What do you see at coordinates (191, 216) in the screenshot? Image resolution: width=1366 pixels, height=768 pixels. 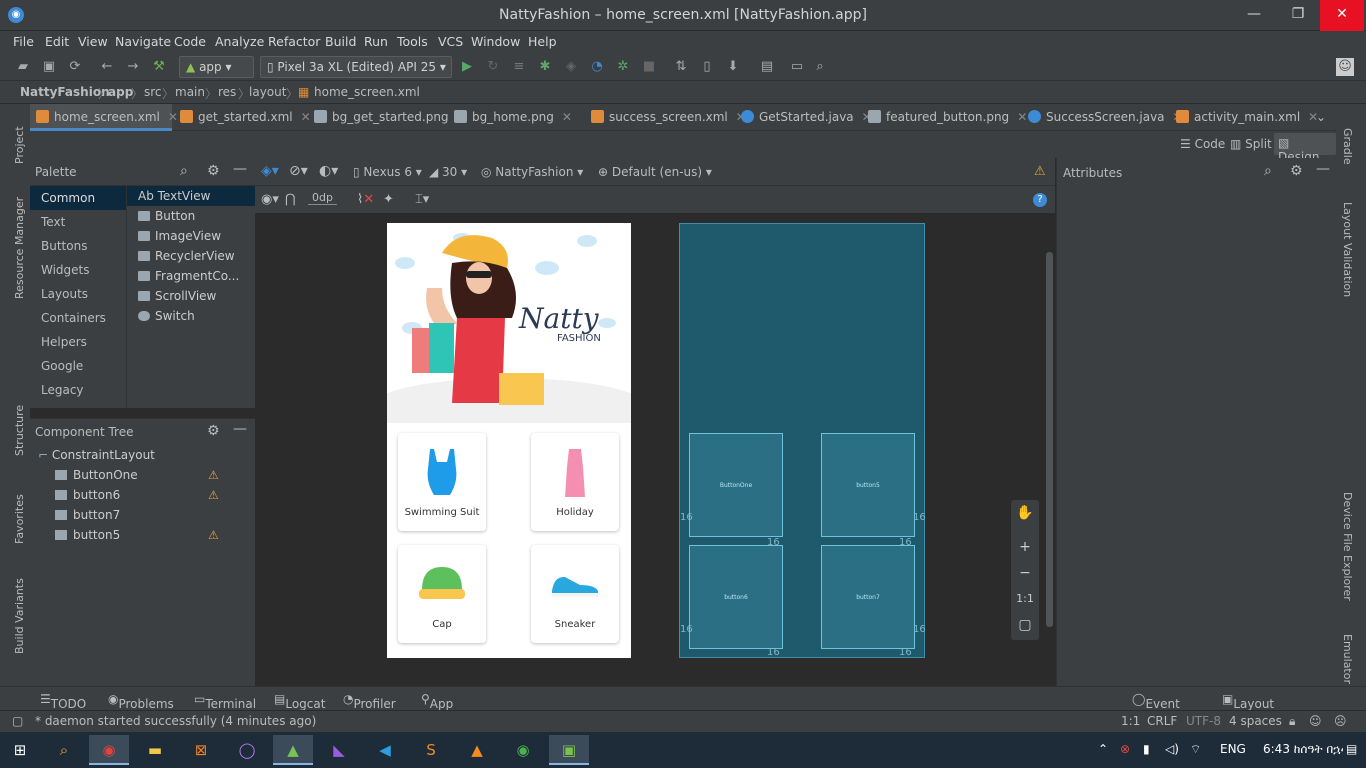 I see `palette-item-button: Button` at bounding box center [191, 216].